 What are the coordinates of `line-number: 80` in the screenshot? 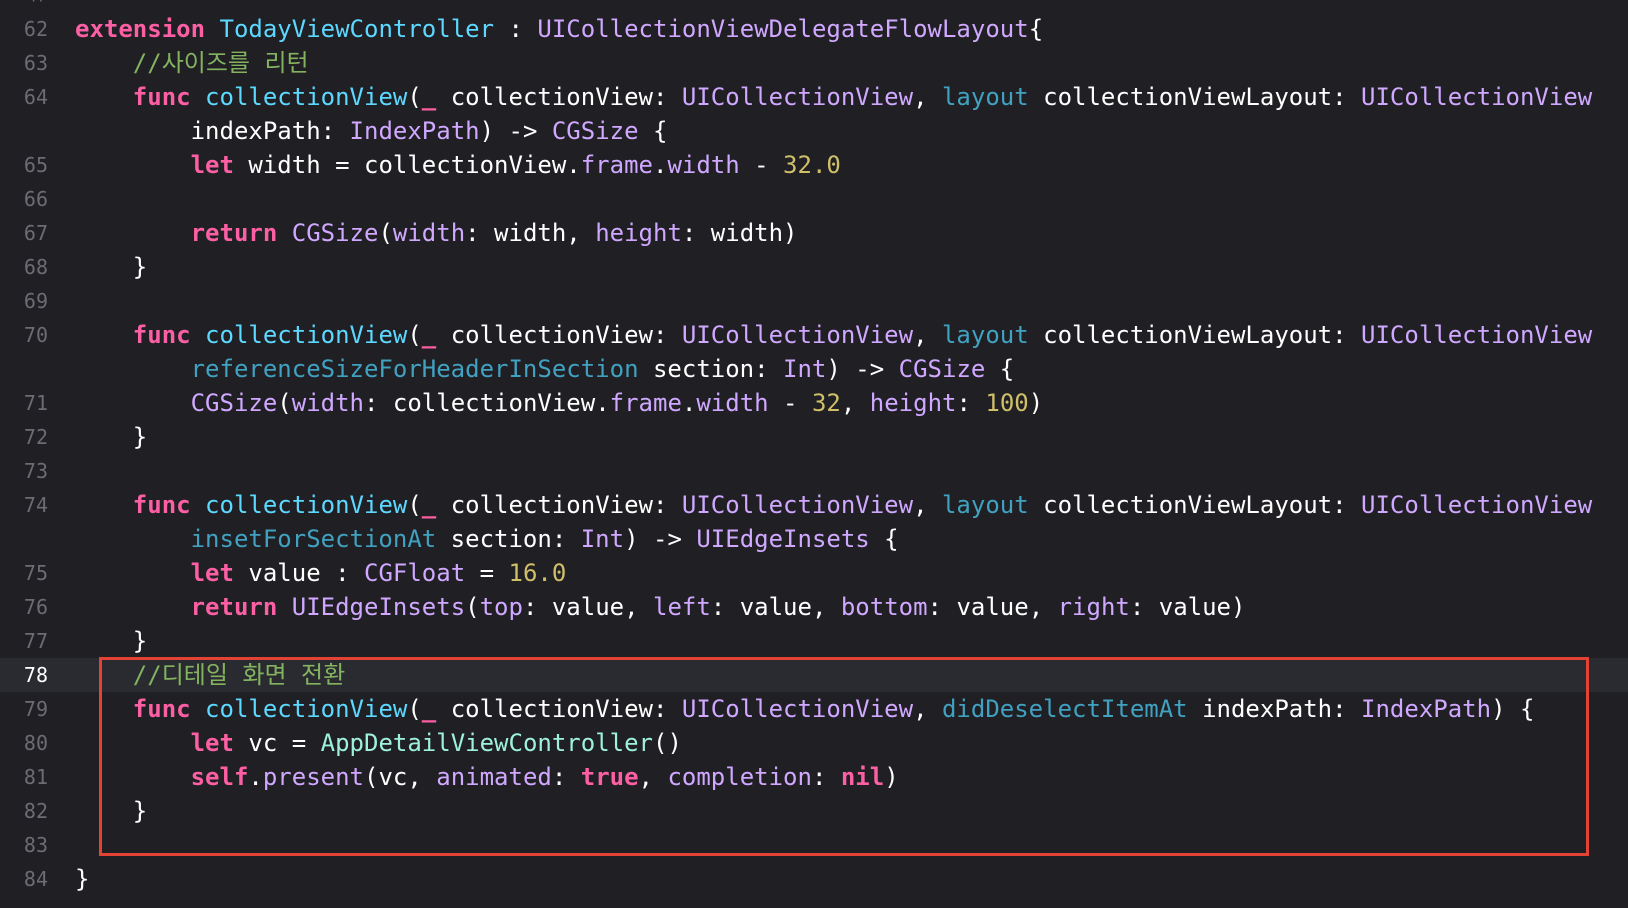 It's located at (35, 743).